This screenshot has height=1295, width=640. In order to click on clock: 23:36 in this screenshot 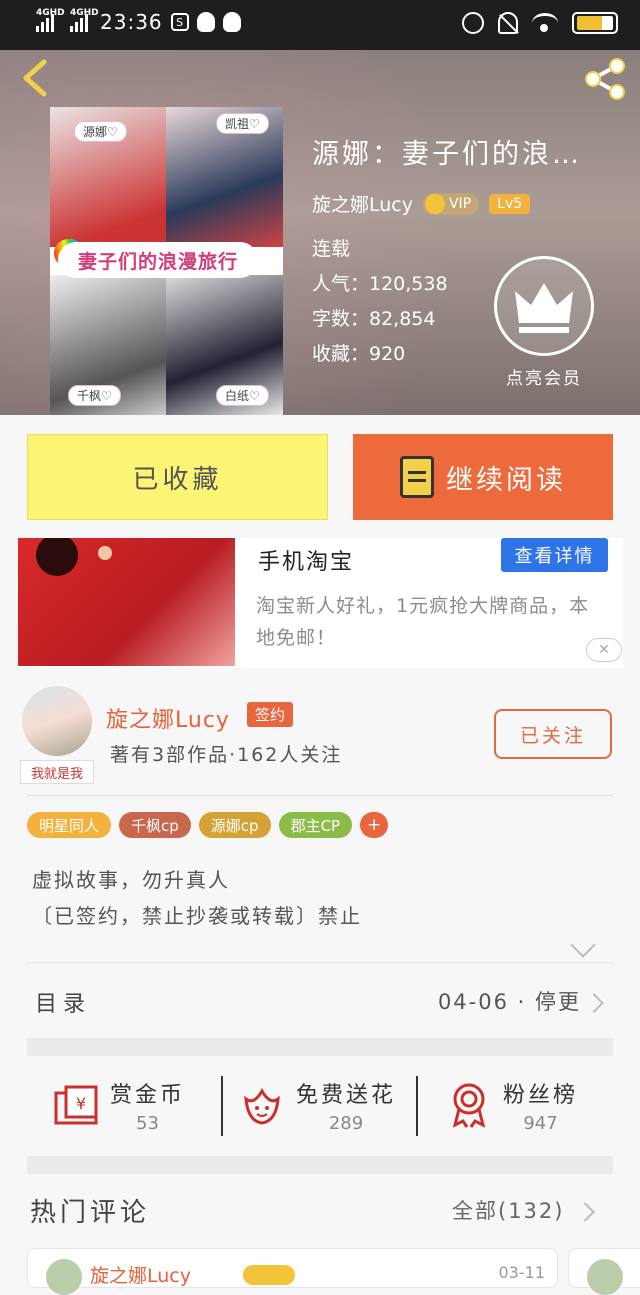, I will do `click(131, 22)`.